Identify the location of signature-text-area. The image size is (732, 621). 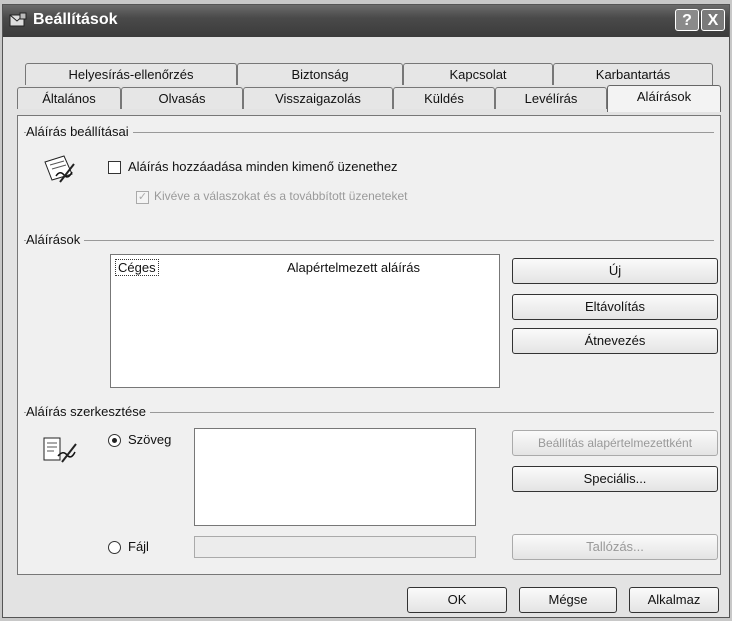
(335, 477).